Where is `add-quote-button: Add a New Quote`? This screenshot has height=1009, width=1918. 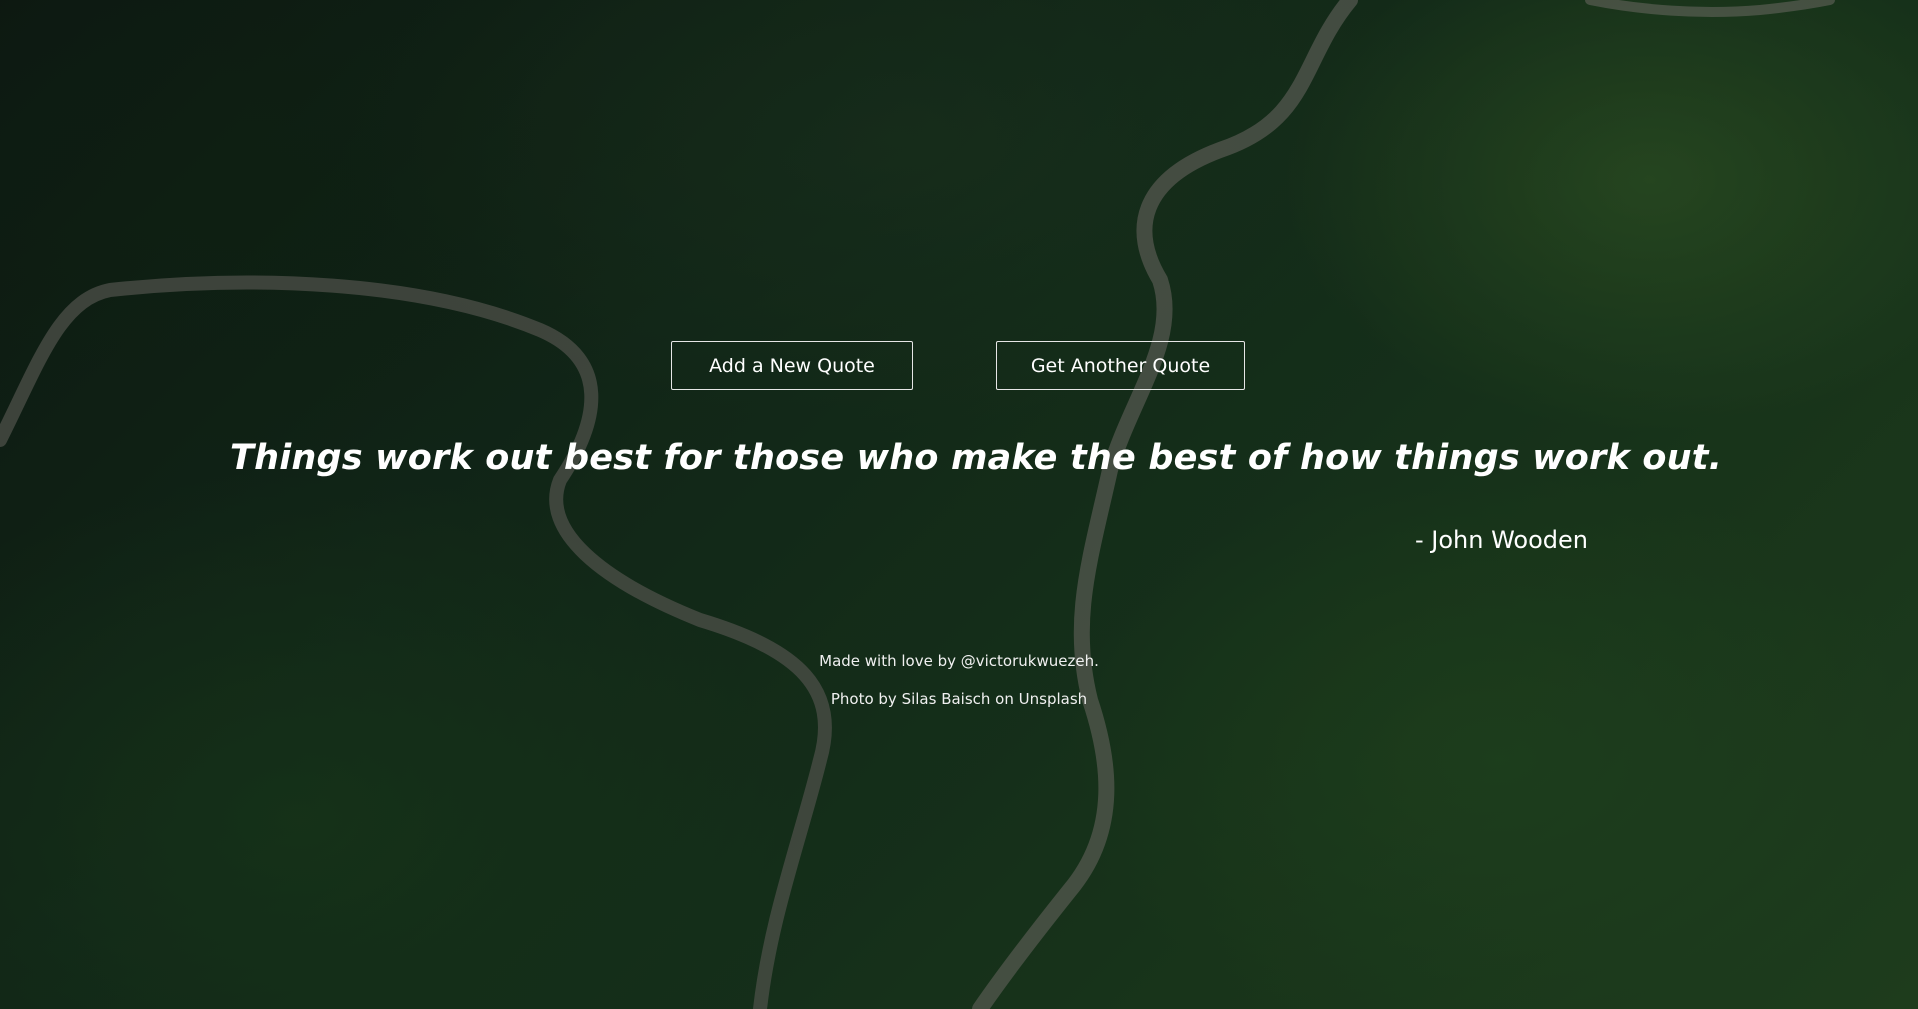 add-quote-button: Add a New Quote is located at coordinates (792, 365).